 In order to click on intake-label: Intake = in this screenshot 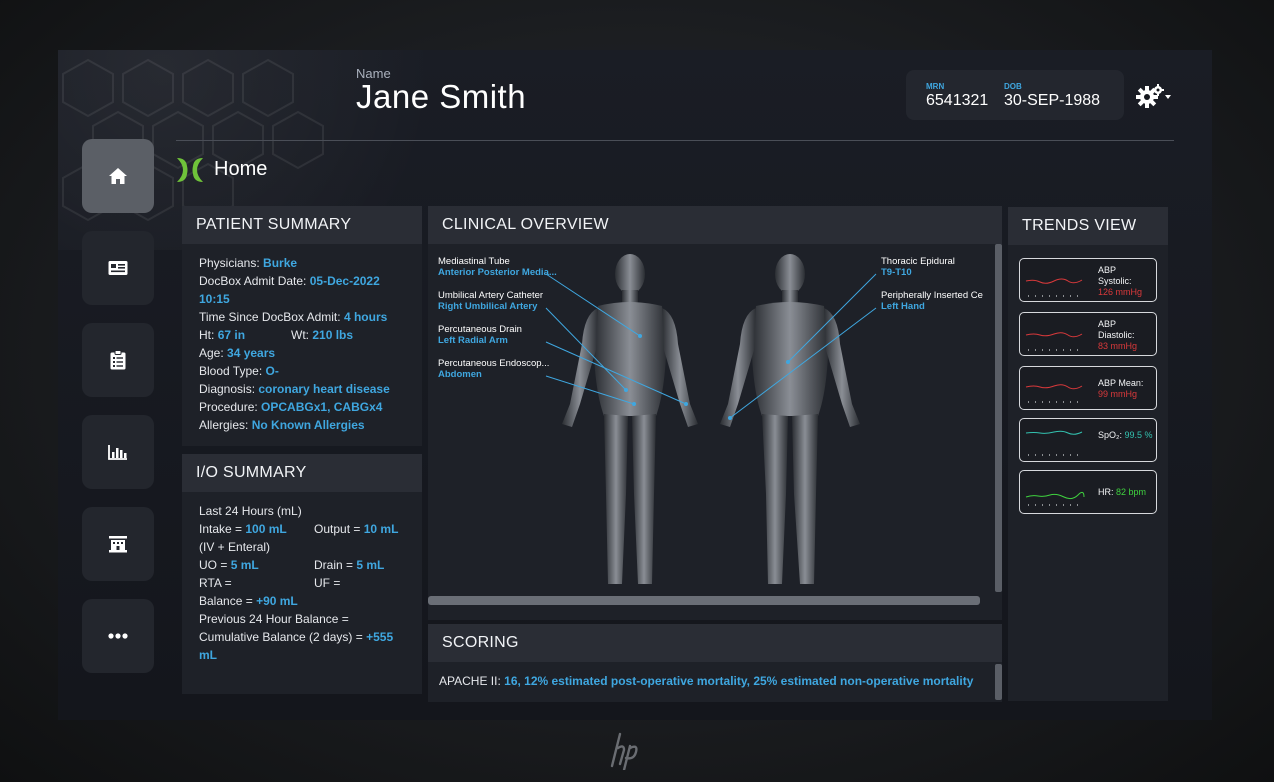, I will do `click(221, 529)`.